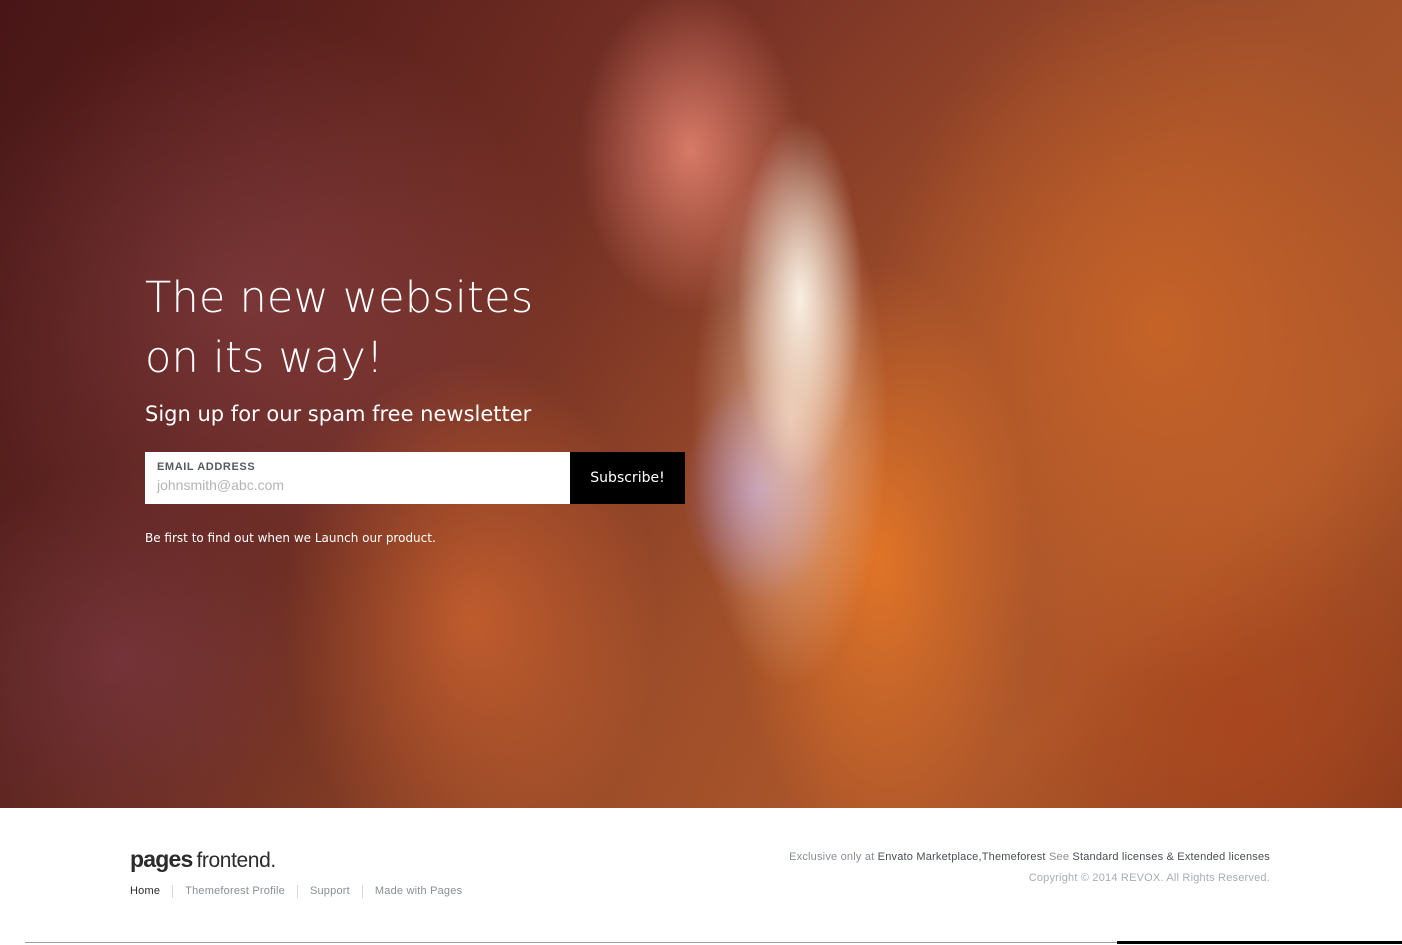 This screenshot has width=1402, height=945. Describe the element at coordinates (1171, 857) in the screenshot. I see `licenses-link: Standard licenses & Extended licenses` at that location.